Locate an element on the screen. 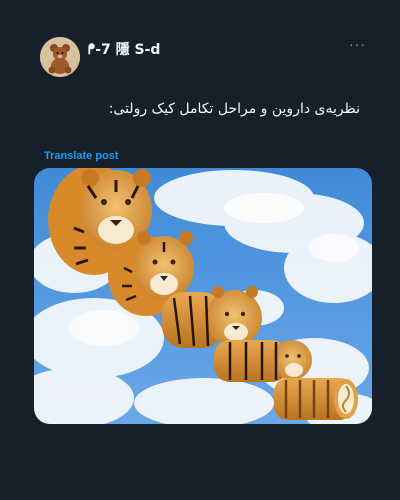  avatar is located at coordinates (60, 57).